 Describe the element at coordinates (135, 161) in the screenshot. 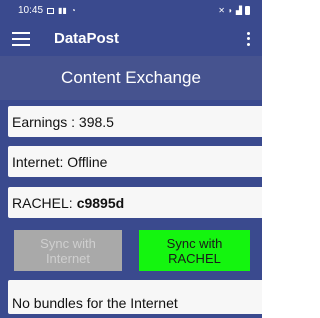

I see `internet-status-card: Internet: Offline` at that location.